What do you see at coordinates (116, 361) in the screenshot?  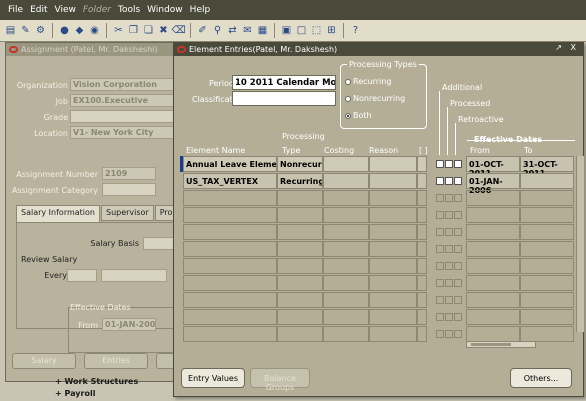 I see `entries-button: Entries` at bounding box center [116, 361].